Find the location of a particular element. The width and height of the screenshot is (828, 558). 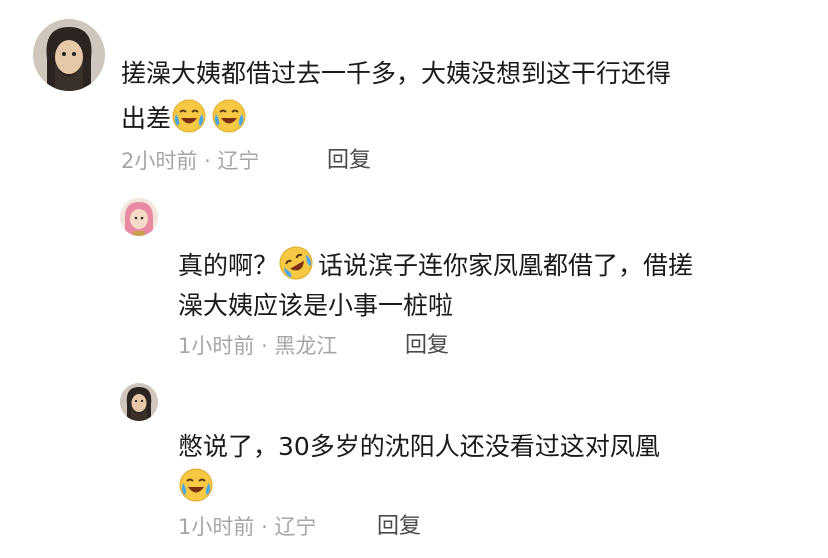

rofl-emoji-icon is located at coordinates (296, 263).